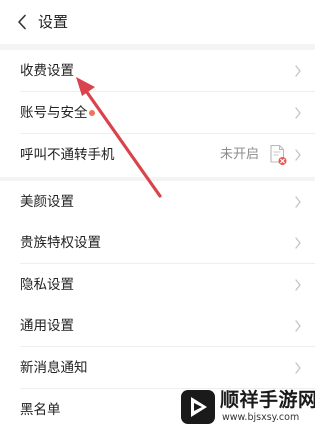 The image size is (320, 431). Describe the element at coordinates (60, 243) in the screenshot. I see `settings-item-label: 贵族特权设置` at that location.